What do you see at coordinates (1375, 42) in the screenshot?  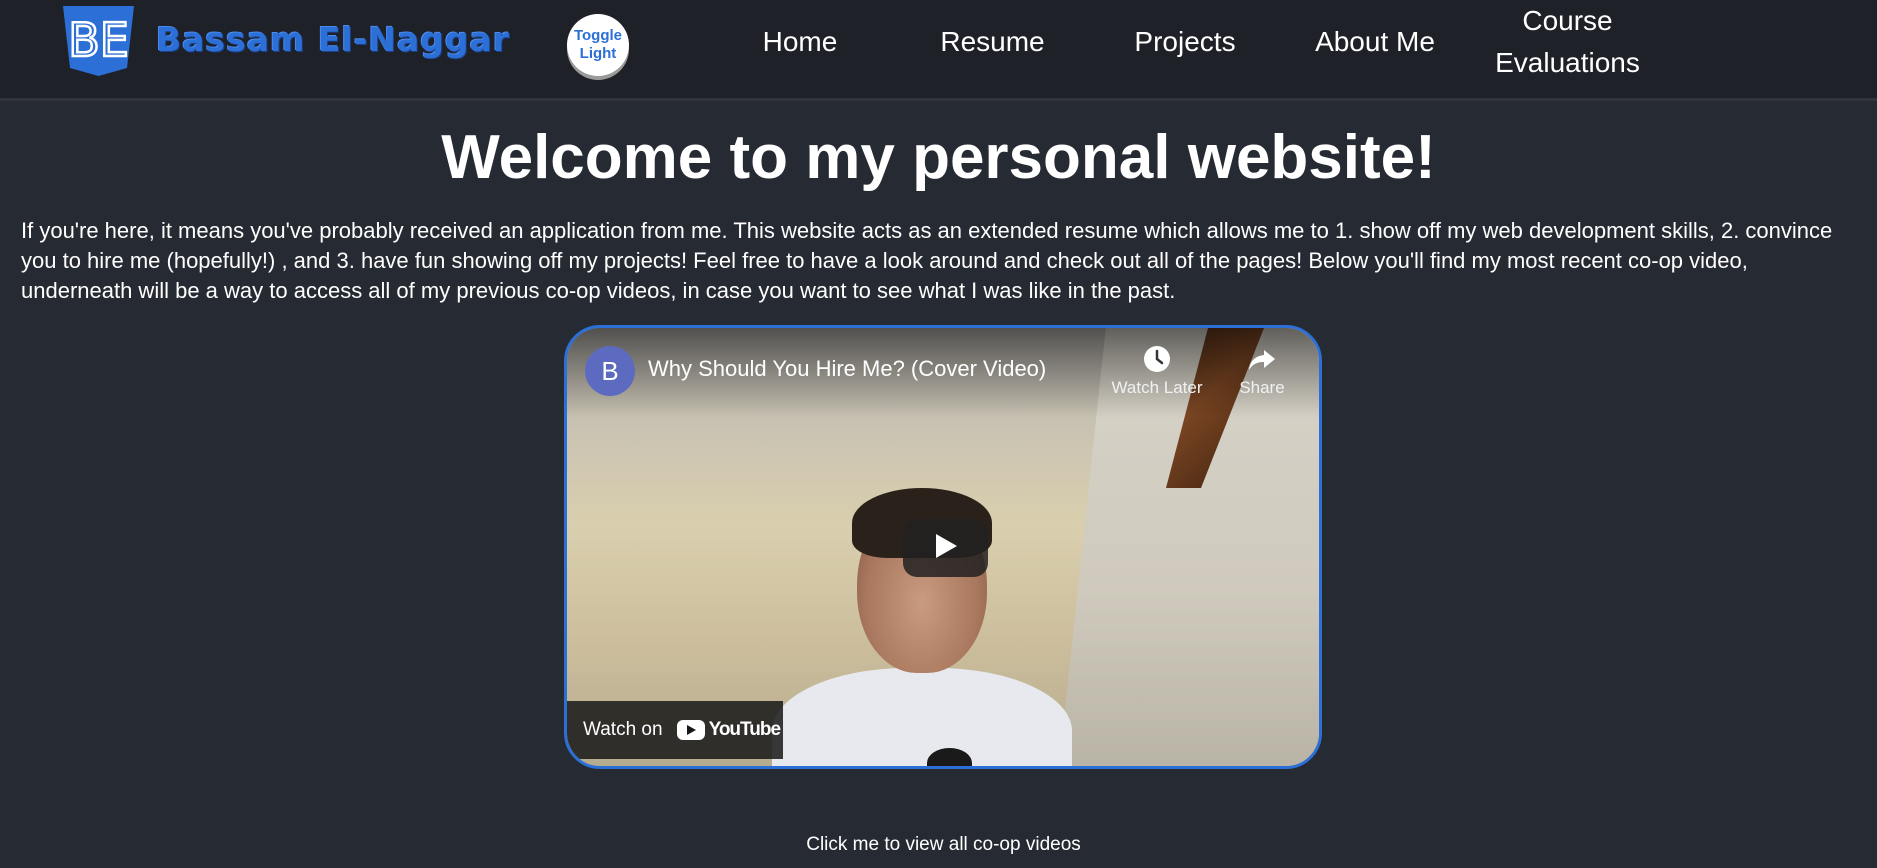 I see `nav-about-me: About Me` at bounding box center [1375, 42].